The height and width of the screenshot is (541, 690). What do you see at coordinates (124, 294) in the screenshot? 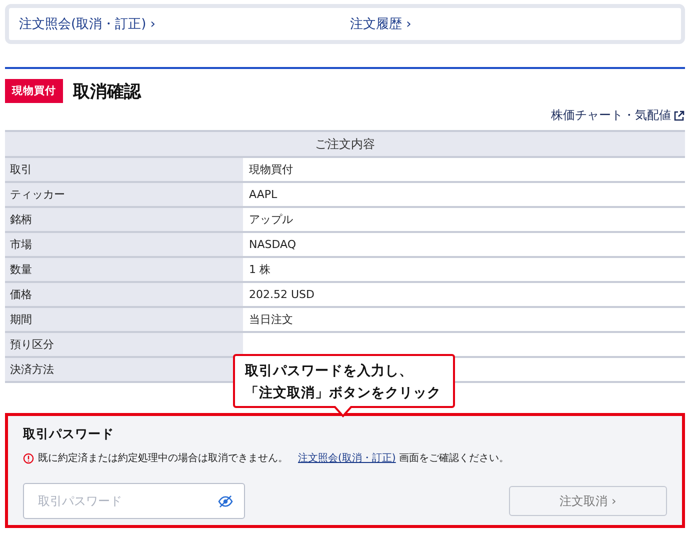
I see `row-label: 価格` at bounding box center [124, 294].